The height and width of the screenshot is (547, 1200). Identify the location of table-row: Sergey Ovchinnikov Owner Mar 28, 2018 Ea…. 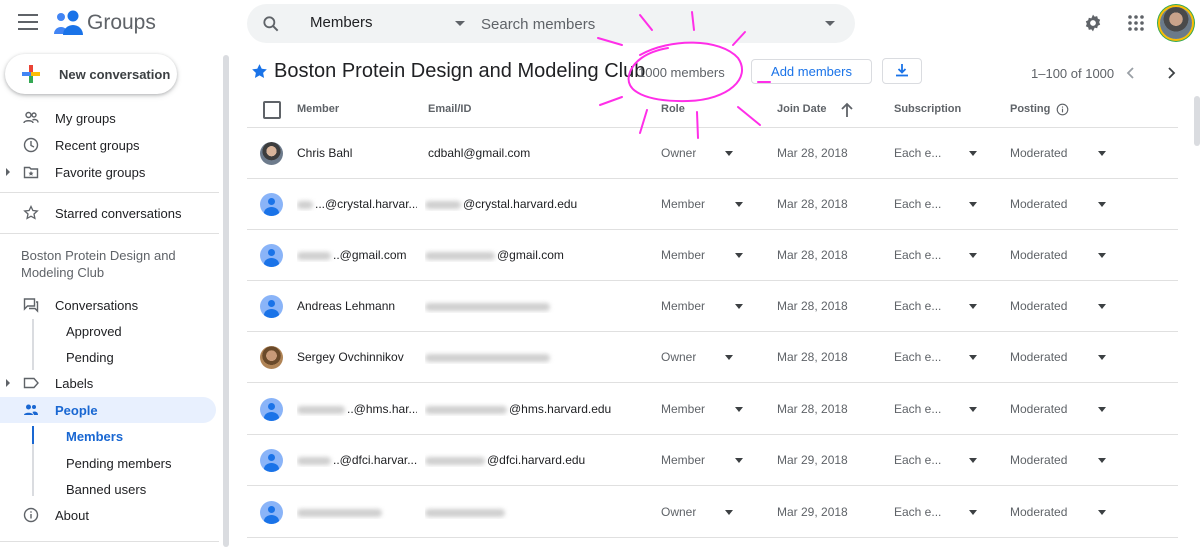
(712, 357).